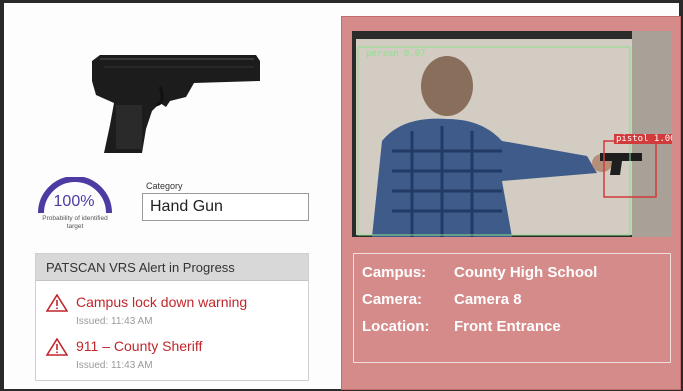 The width and height of the screenshot is (683, 391). What do you see at coordinates (139, 346) in the screenshot?
I see `alert-title: 911 – County Sheriff` at bounding box center [139, 346].